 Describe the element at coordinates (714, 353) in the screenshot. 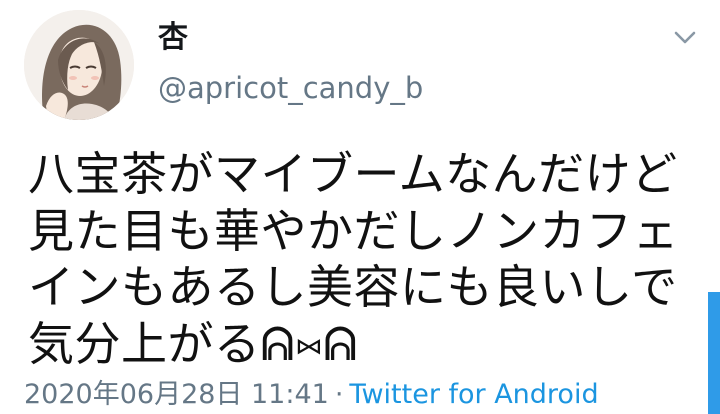

I see `scrollbar` at that location.